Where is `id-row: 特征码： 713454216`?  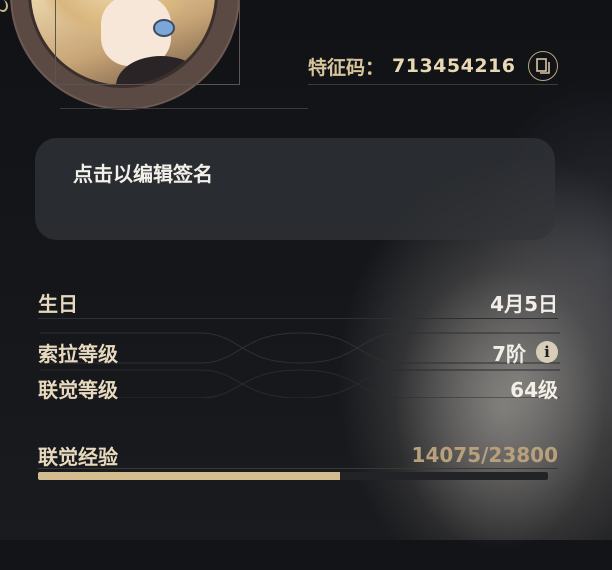
id-row: 特征码： 713454216 is located at coordinates (433, 66).